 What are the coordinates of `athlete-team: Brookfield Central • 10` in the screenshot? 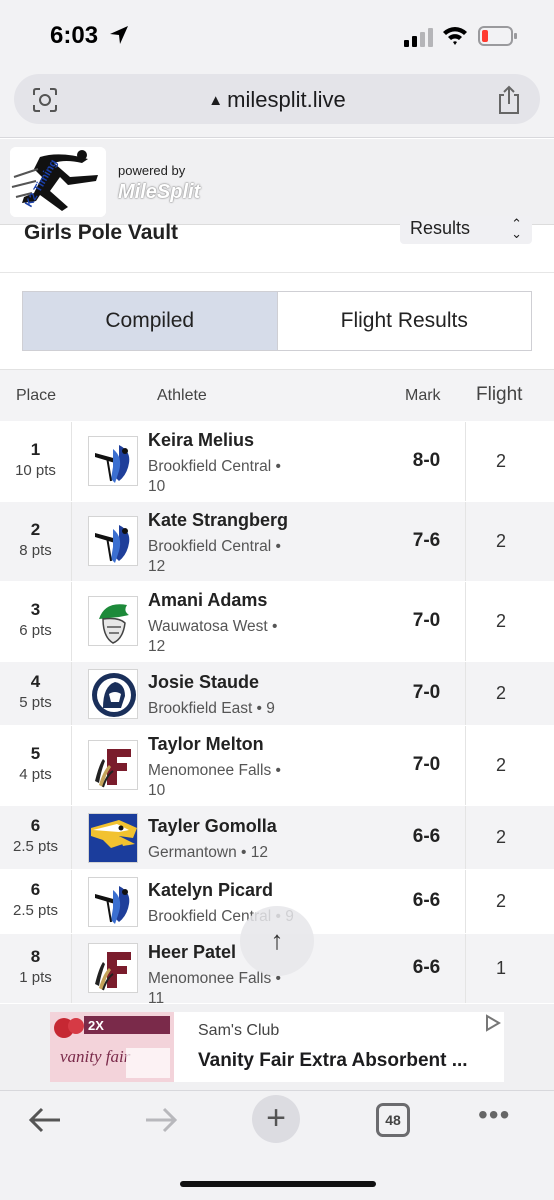 It's located at (228, 477).